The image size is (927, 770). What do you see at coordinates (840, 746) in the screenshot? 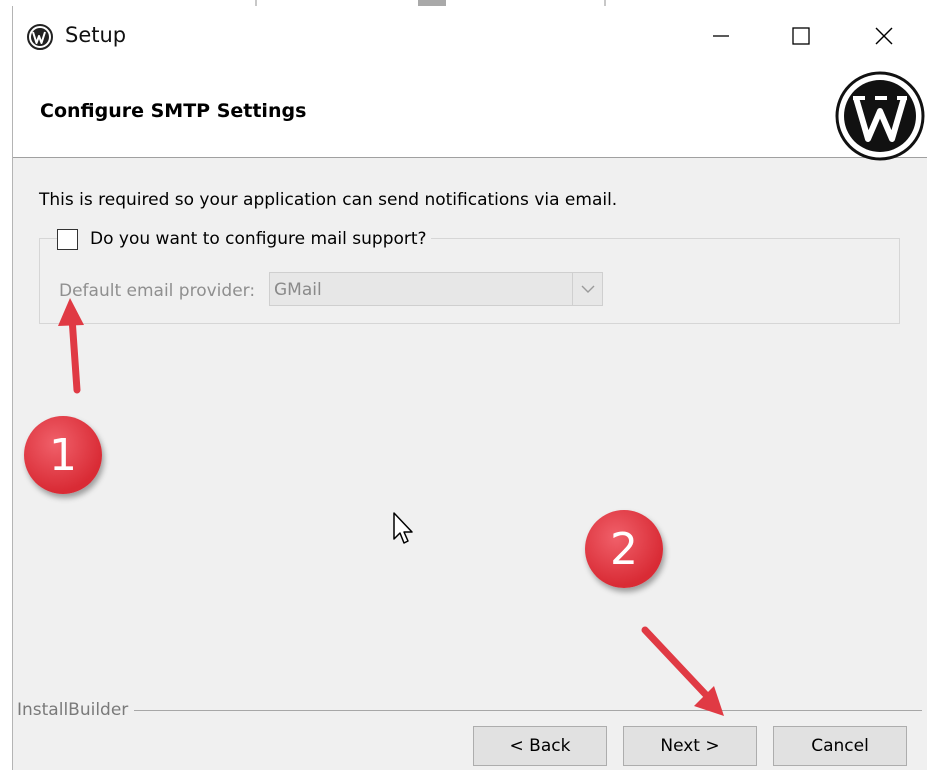
I see `cancel-button: Cancel` at bounding box center [840, 746].